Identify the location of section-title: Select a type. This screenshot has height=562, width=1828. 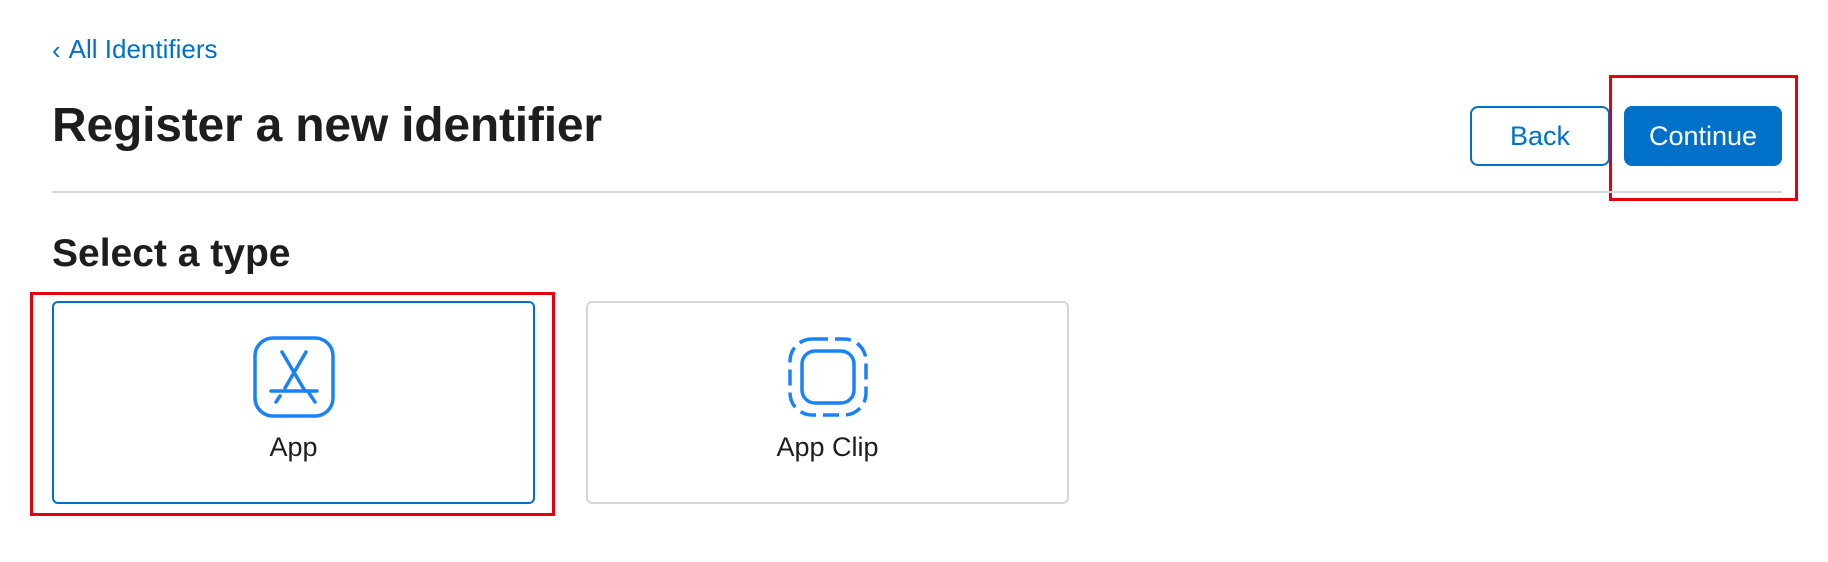
(171, 253).